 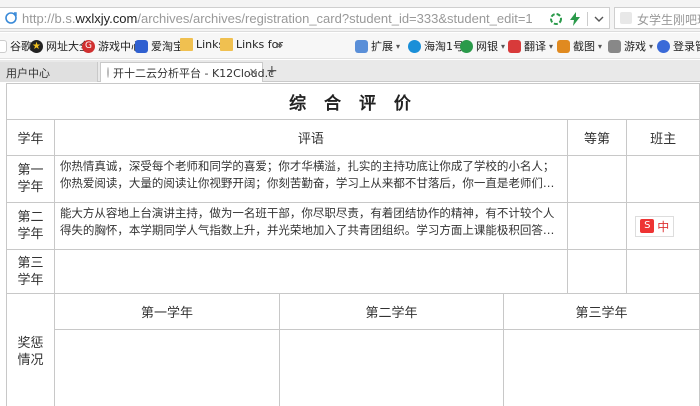 I want to click on close-icon: ✕, so click(x=253, y=72).